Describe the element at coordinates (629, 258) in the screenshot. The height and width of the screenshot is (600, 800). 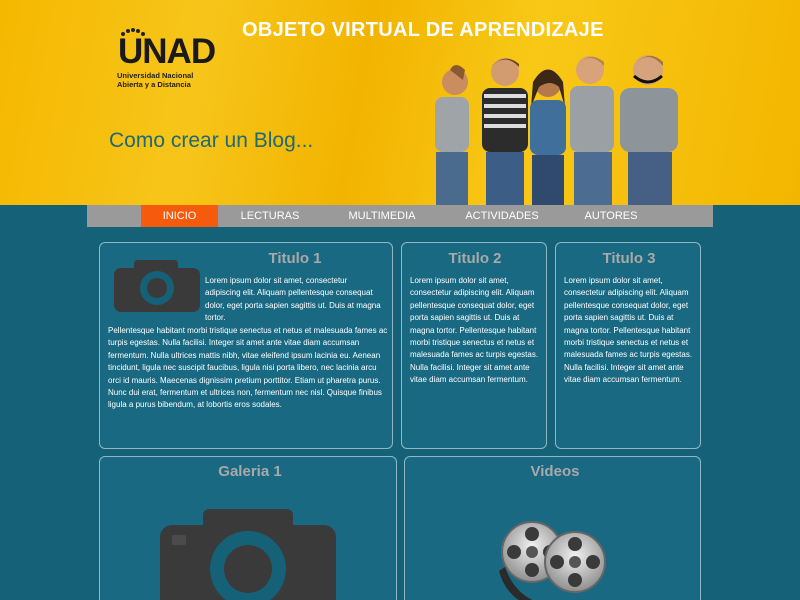
I see `panel-title: Titulo 3` at that location.